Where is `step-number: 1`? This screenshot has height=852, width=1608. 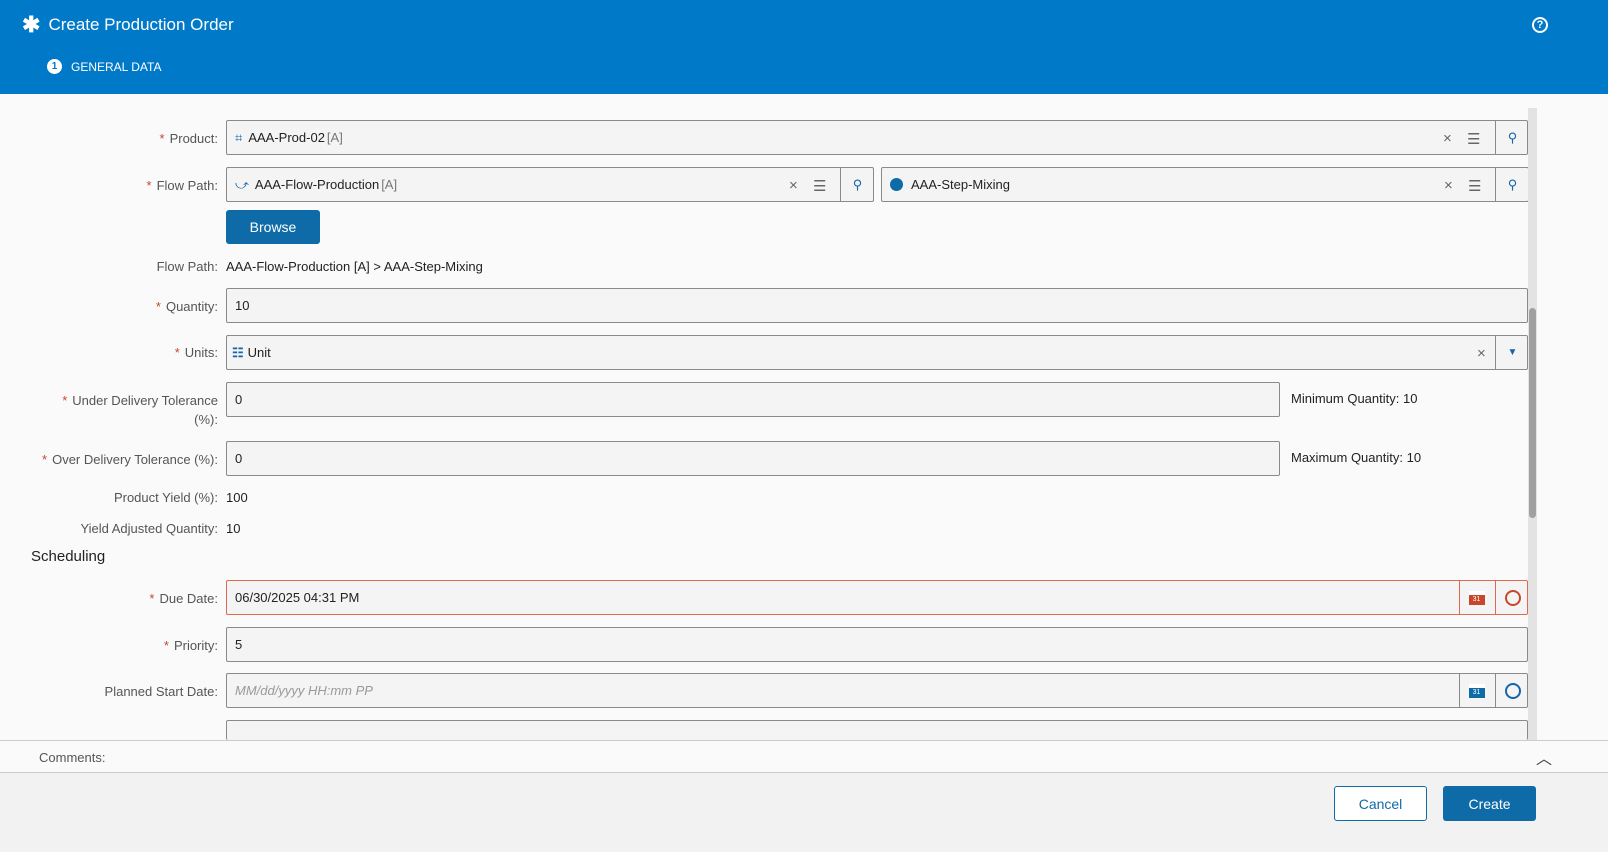 step-number: 1 is located at coordinates (54, 66).